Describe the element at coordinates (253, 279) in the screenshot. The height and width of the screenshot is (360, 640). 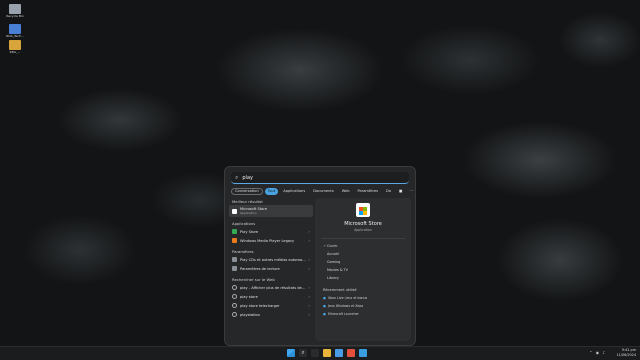
I see `web-search-heading: Rechercher sur le Web` at that location.